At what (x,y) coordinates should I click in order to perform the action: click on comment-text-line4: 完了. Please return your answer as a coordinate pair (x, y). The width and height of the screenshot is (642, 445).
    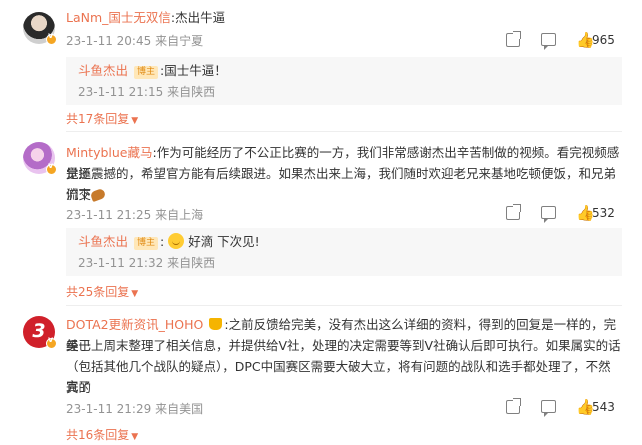
    Looking at the image, I should click on (79, 386).